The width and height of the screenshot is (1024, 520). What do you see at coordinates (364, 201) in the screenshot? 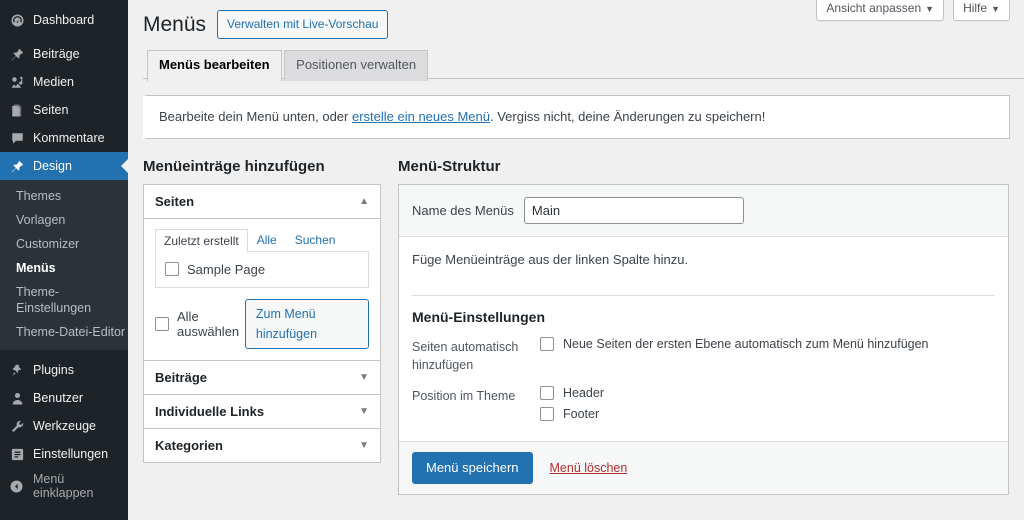
I see `chevron-up-icon: ▲` at bounding box center [364, 201].